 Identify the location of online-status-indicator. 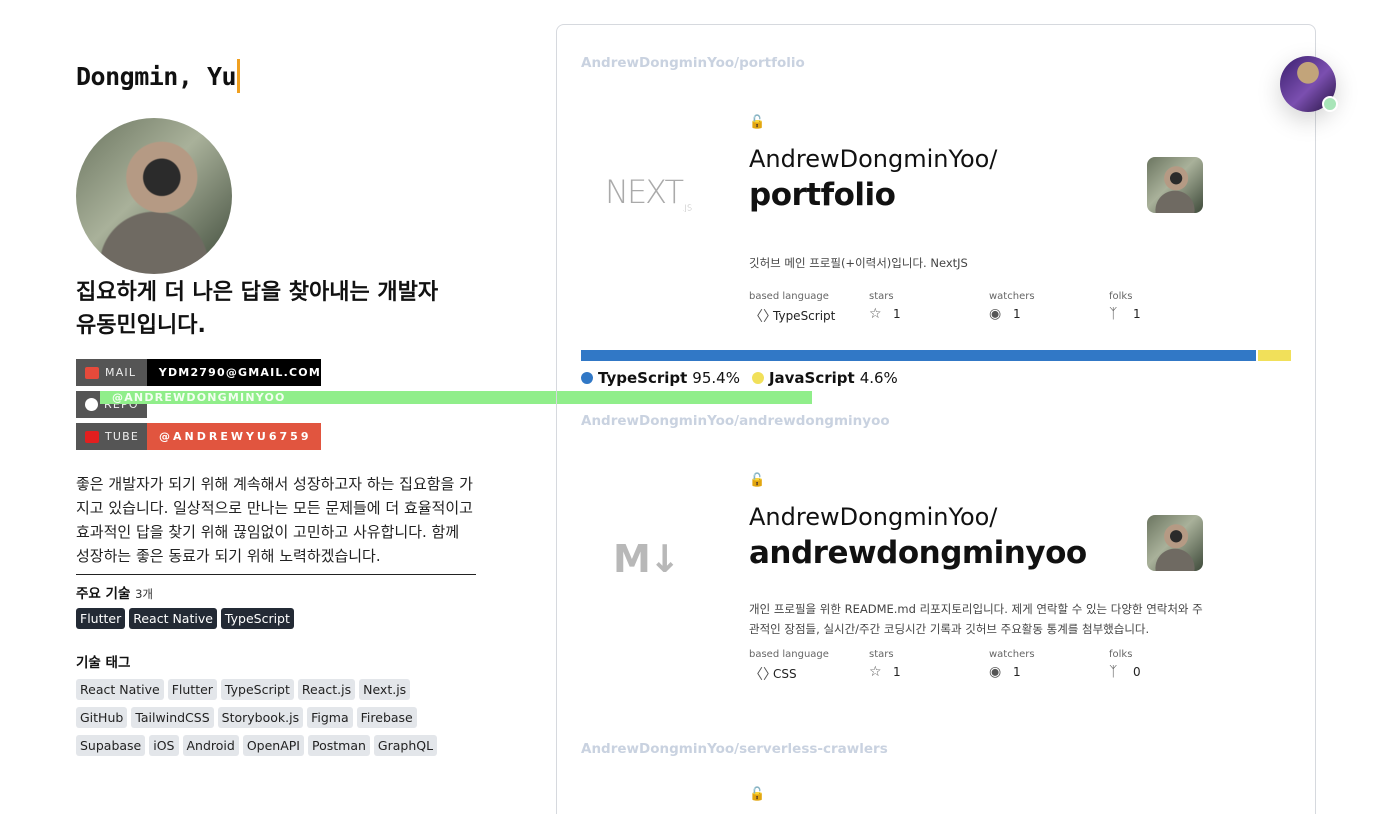
(1330, 104).